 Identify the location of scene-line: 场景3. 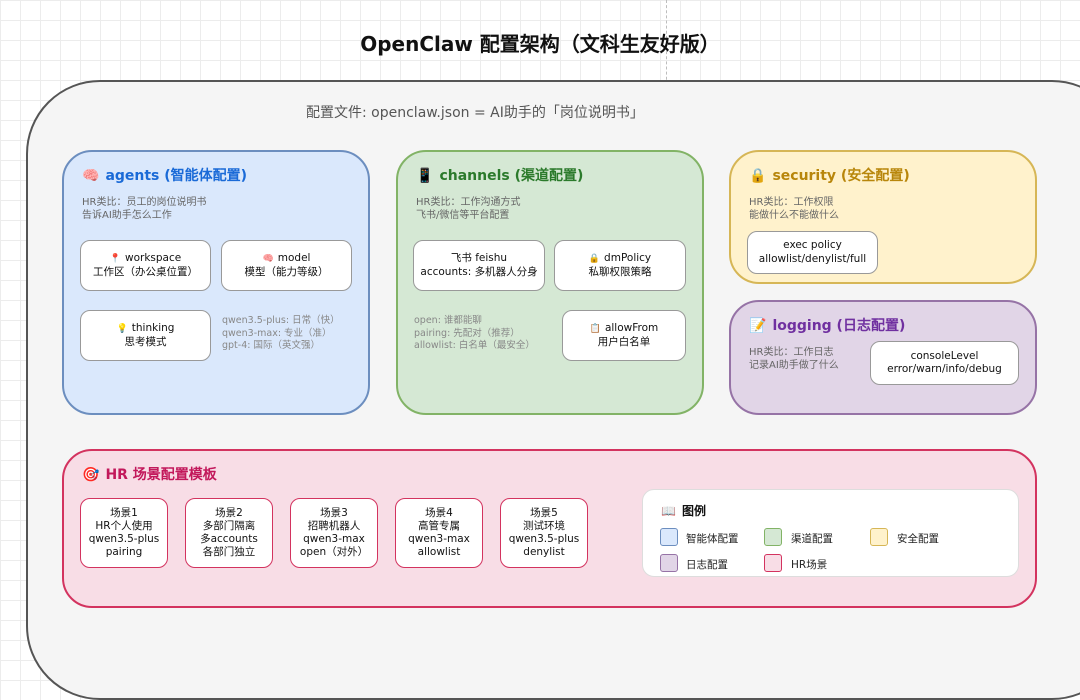
(334, 513).